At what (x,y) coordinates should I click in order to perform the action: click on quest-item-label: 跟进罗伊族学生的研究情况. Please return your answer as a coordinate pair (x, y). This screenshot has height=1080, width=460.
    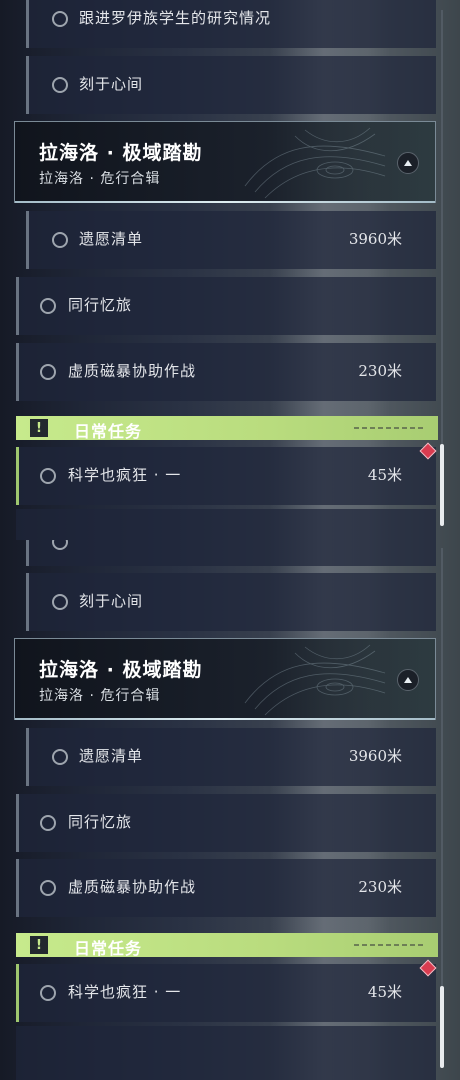
    Looking at the image, I should click on (175, 18).